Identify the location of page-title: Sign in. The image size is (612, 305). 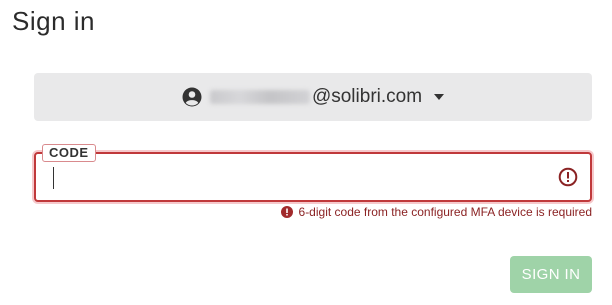
(53, 21).